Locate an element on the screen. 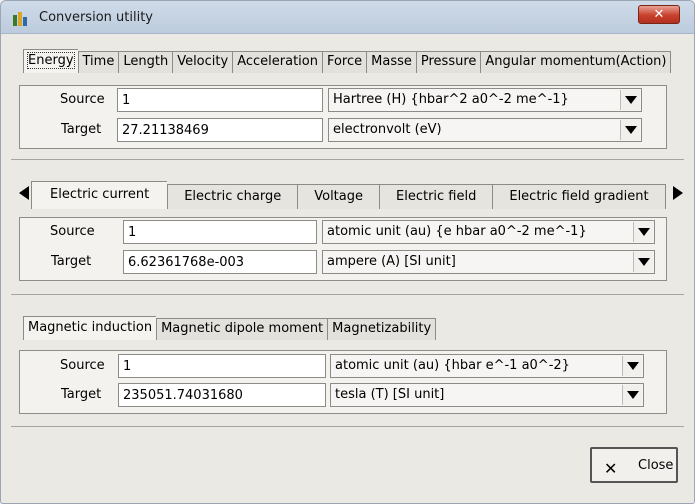 This screenshot has height=504, width=695. window-close-button: ✕ is located at coordinates (659, 14).